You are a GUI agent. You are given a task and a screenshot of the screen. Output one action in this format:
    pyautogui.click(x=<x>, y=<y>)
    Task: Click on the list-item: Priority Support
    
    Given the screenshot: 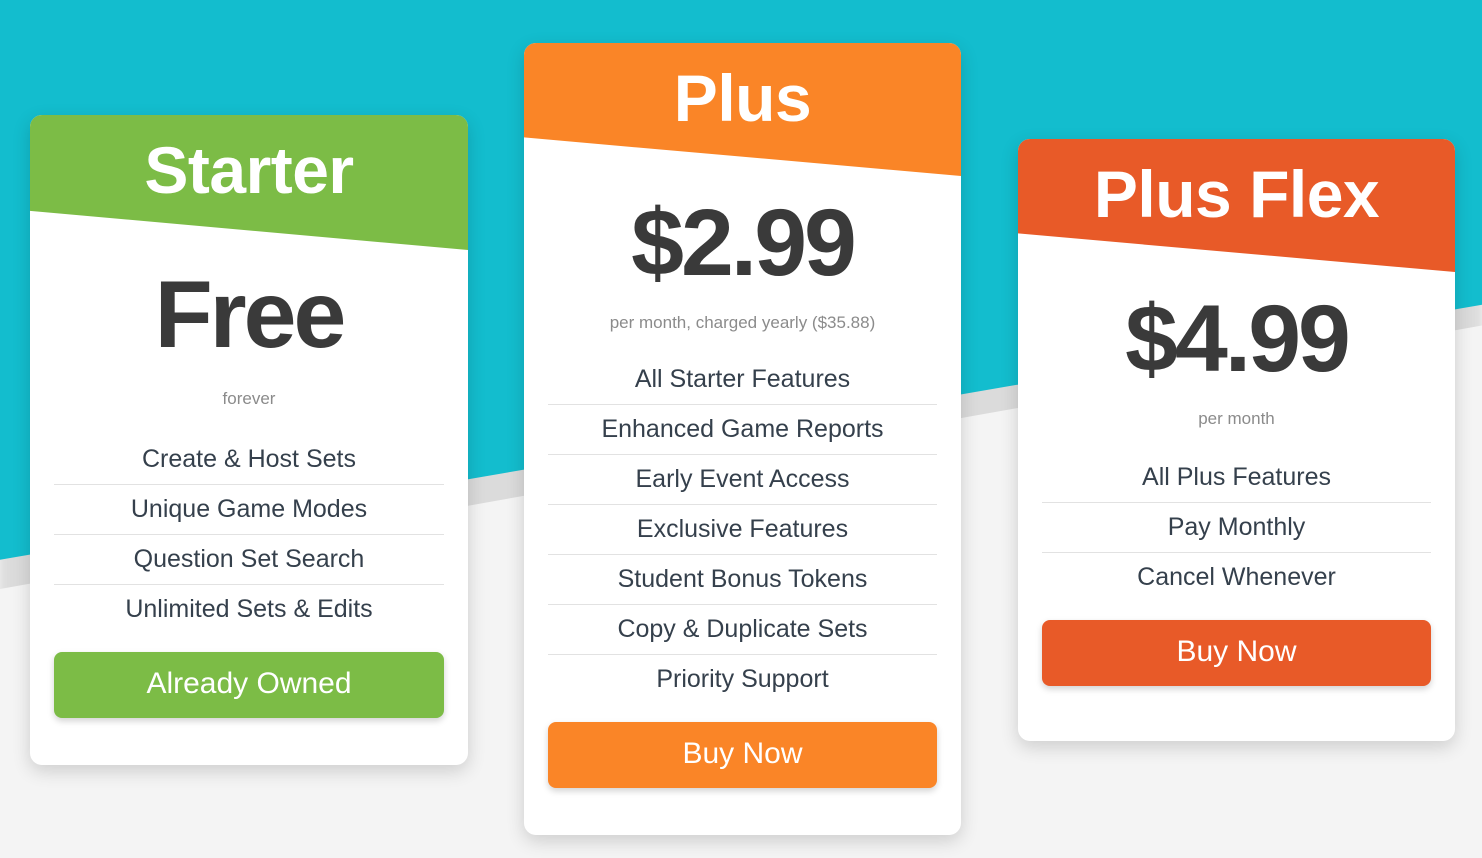 What is the action you would take?
    pyautogui.click(x=742, y=679)
    